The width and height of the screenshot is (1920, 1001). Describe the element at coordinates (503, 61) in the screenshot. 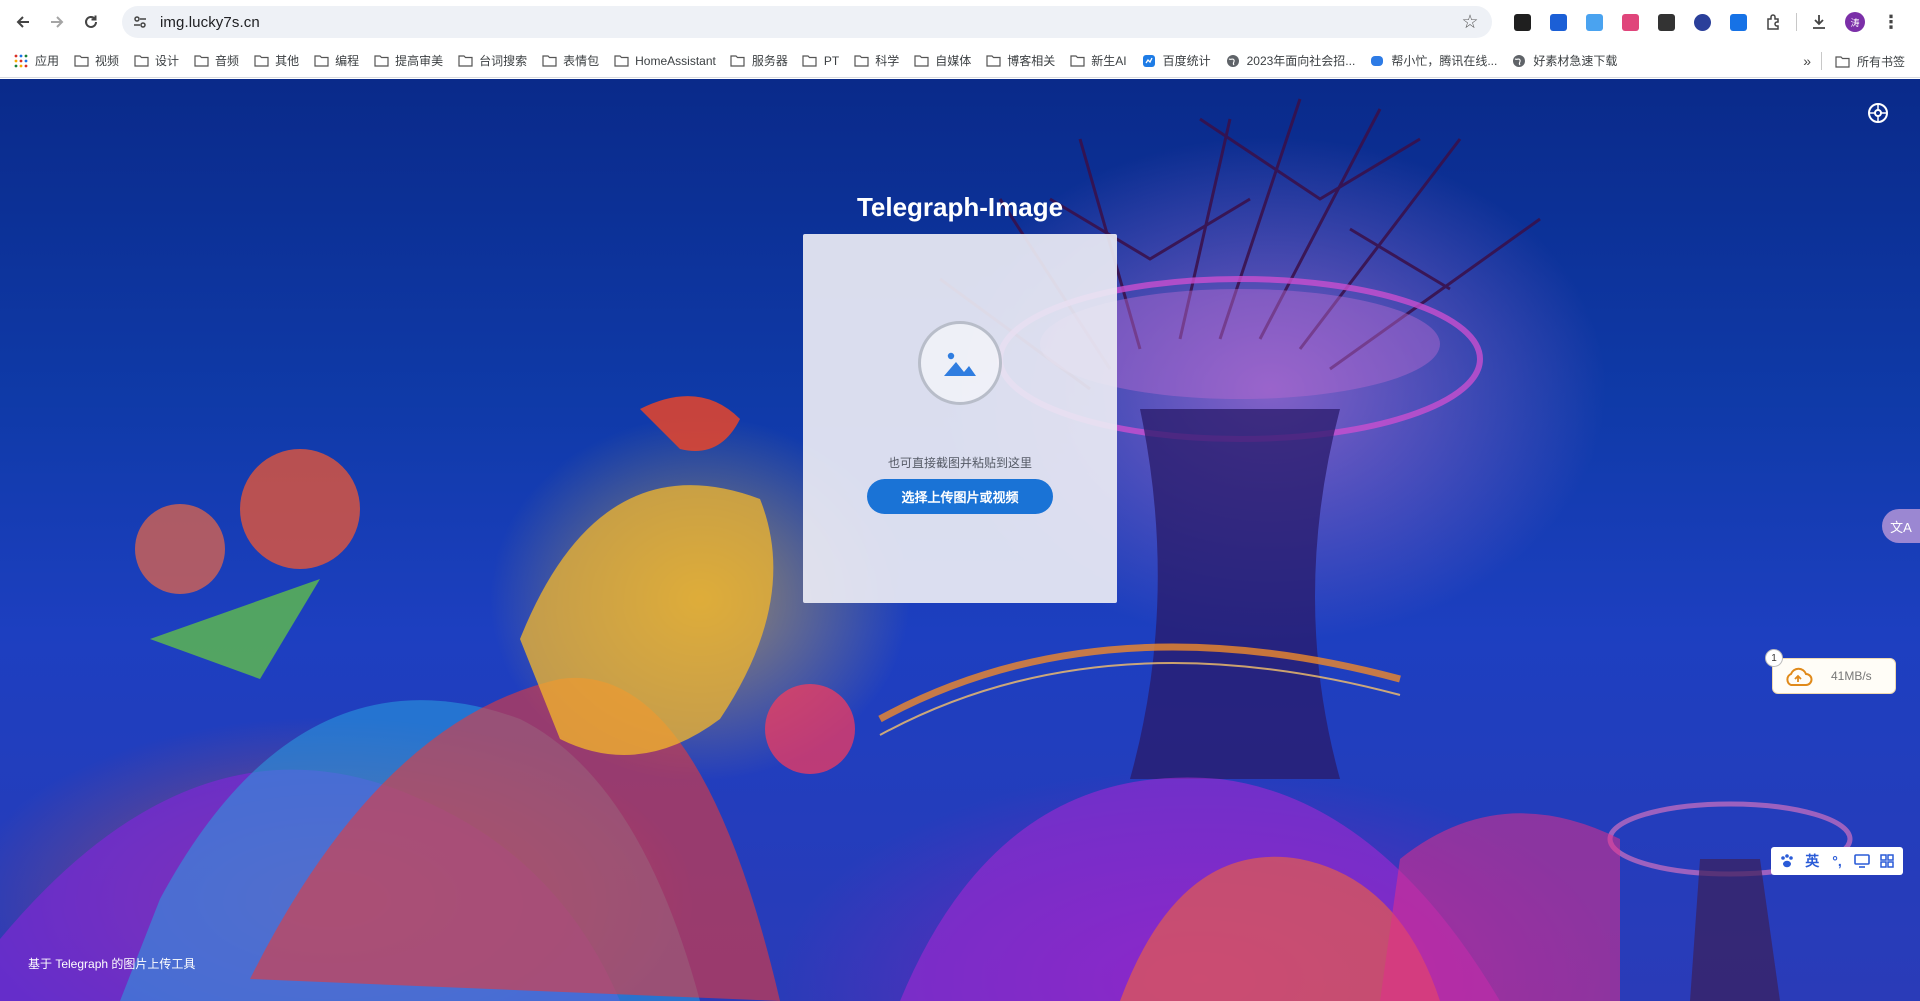

I see `bookmark-label: 台词搜索` at that location.